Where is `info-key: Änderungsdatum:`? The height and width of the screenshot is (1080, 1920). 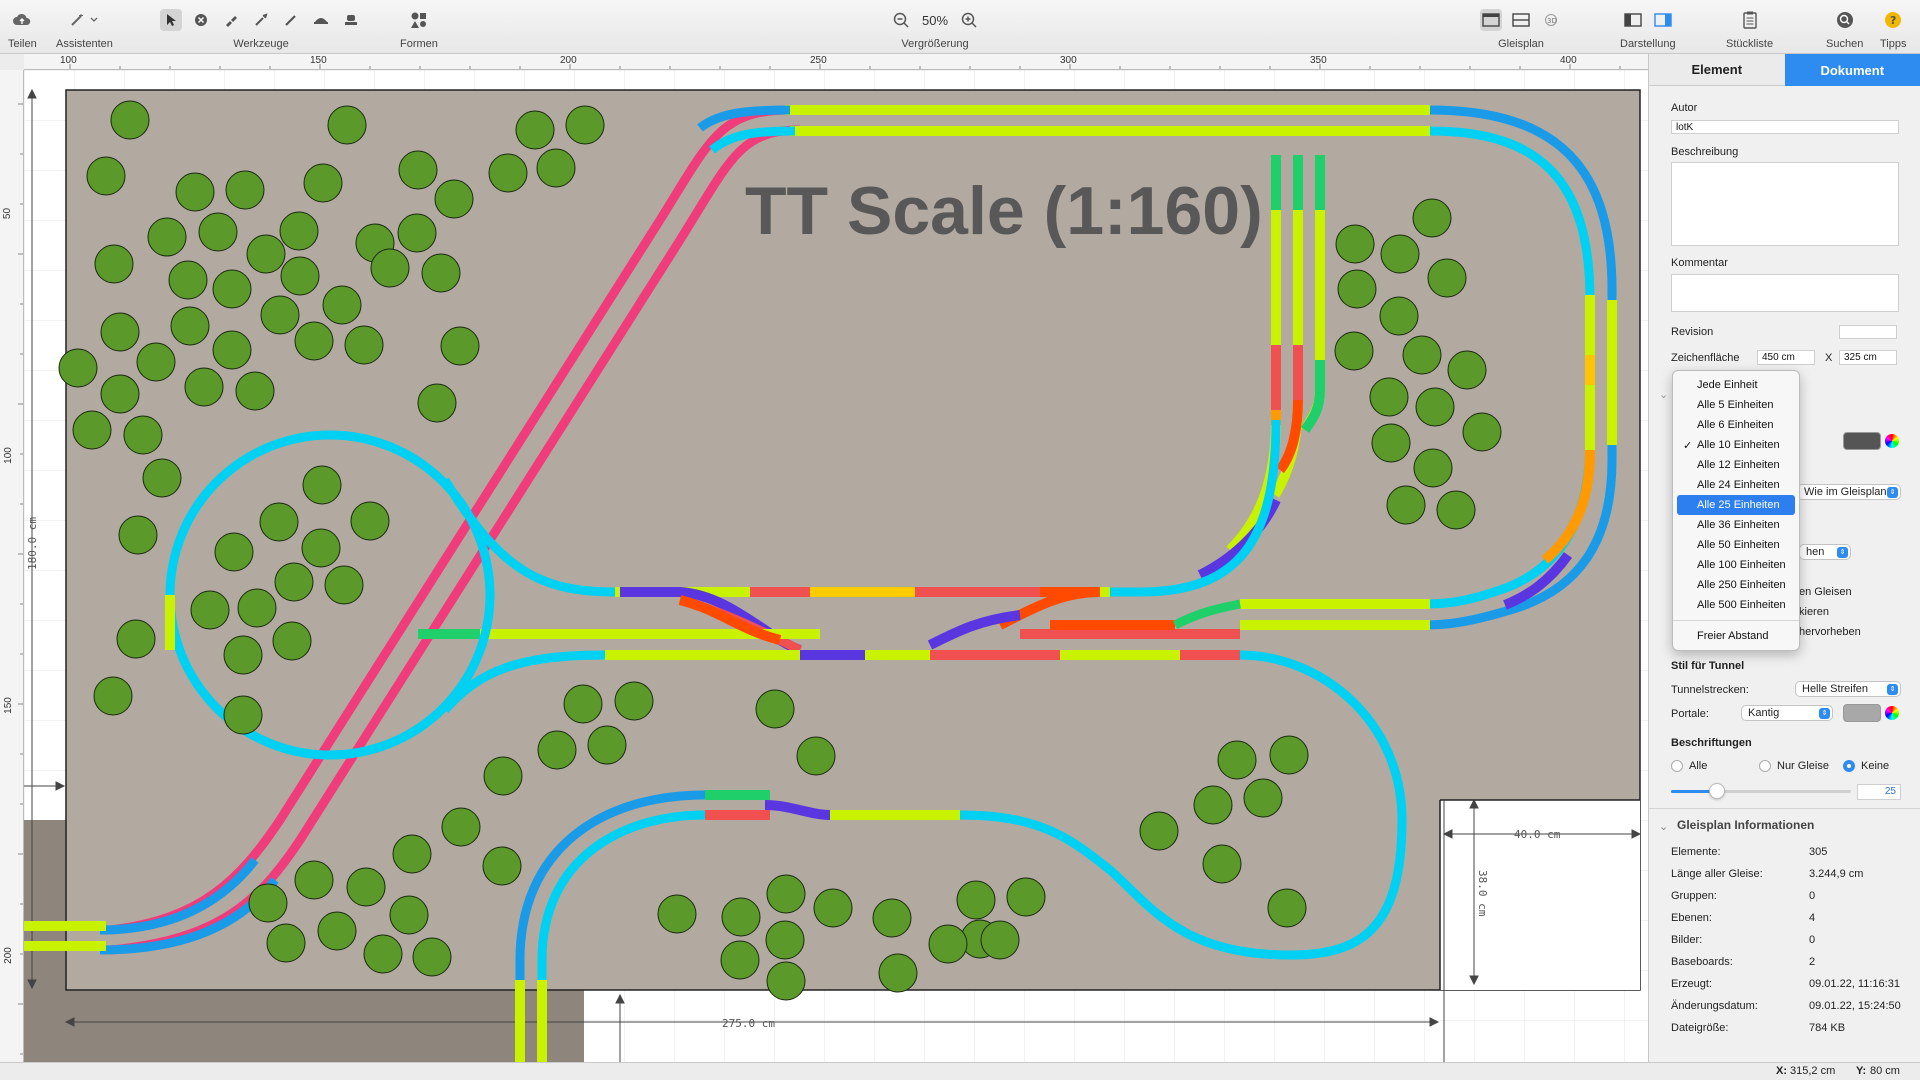
info-key: Änderungsdatum: is located at coordinates (1714, 1006).